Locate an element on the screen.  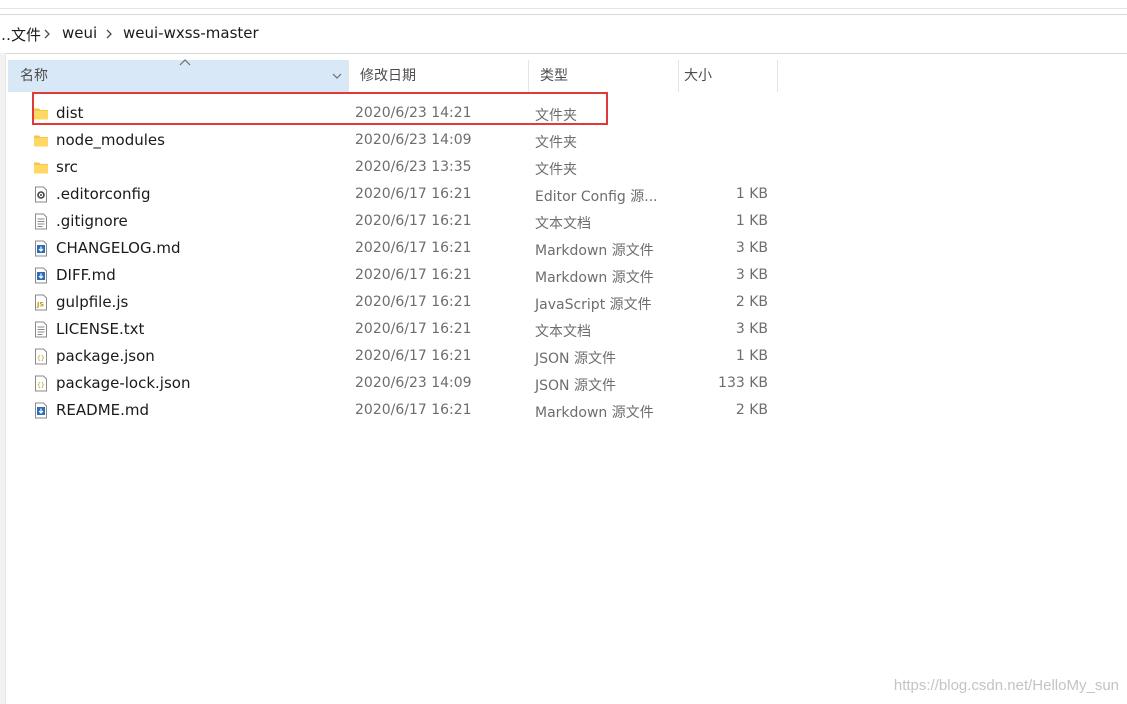
file-name: dist is located at coordinates (70, 113).